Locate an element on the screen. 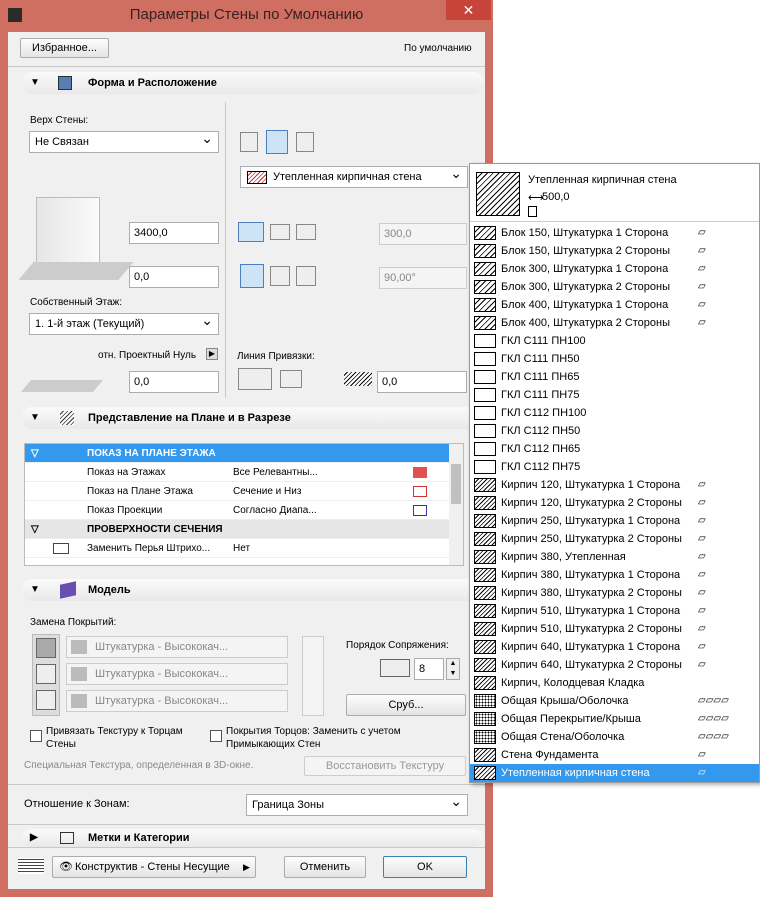  list-item: Кирпич 640, Штукатурка 2 Стороны ▱ is located at coordinates (614, 665).